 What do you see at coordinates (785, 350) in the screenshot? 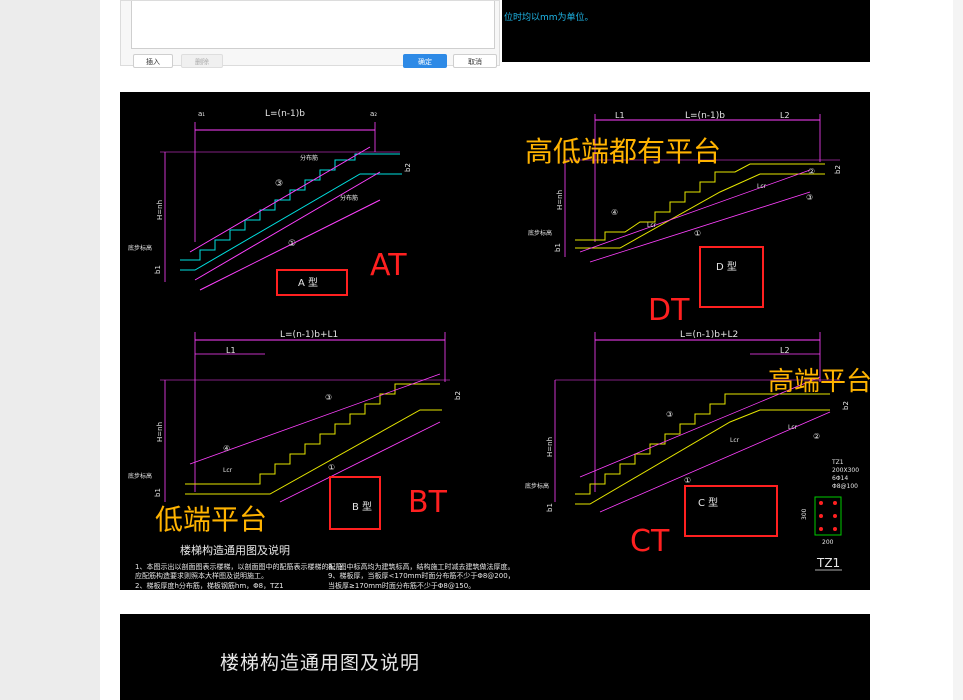
I see `panel-c-l2: L2` at bounding box center [785, 350].